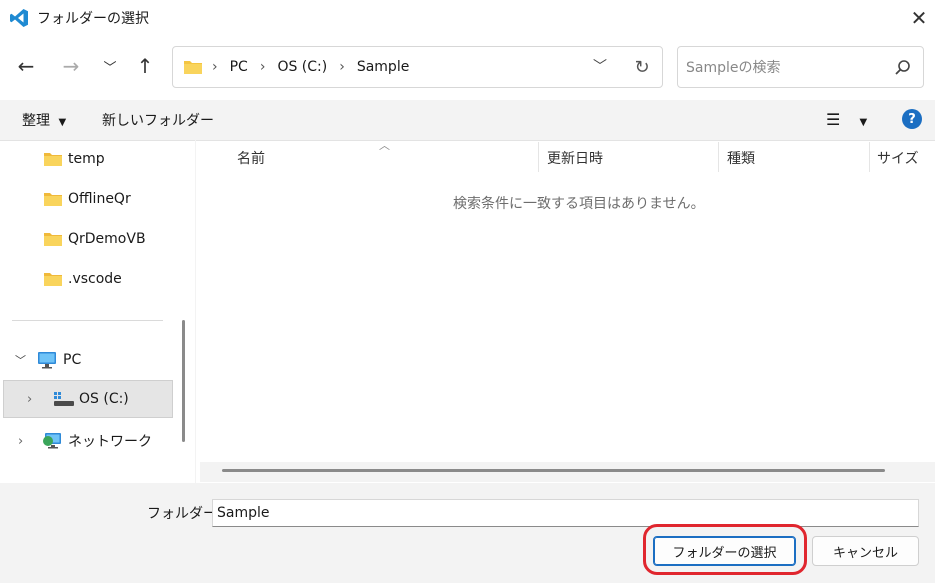 The width and height of the screenshot is (935, 583). Describe the element at coordinates (902, 68) in the screenshot. I see `search-icon` at that location.